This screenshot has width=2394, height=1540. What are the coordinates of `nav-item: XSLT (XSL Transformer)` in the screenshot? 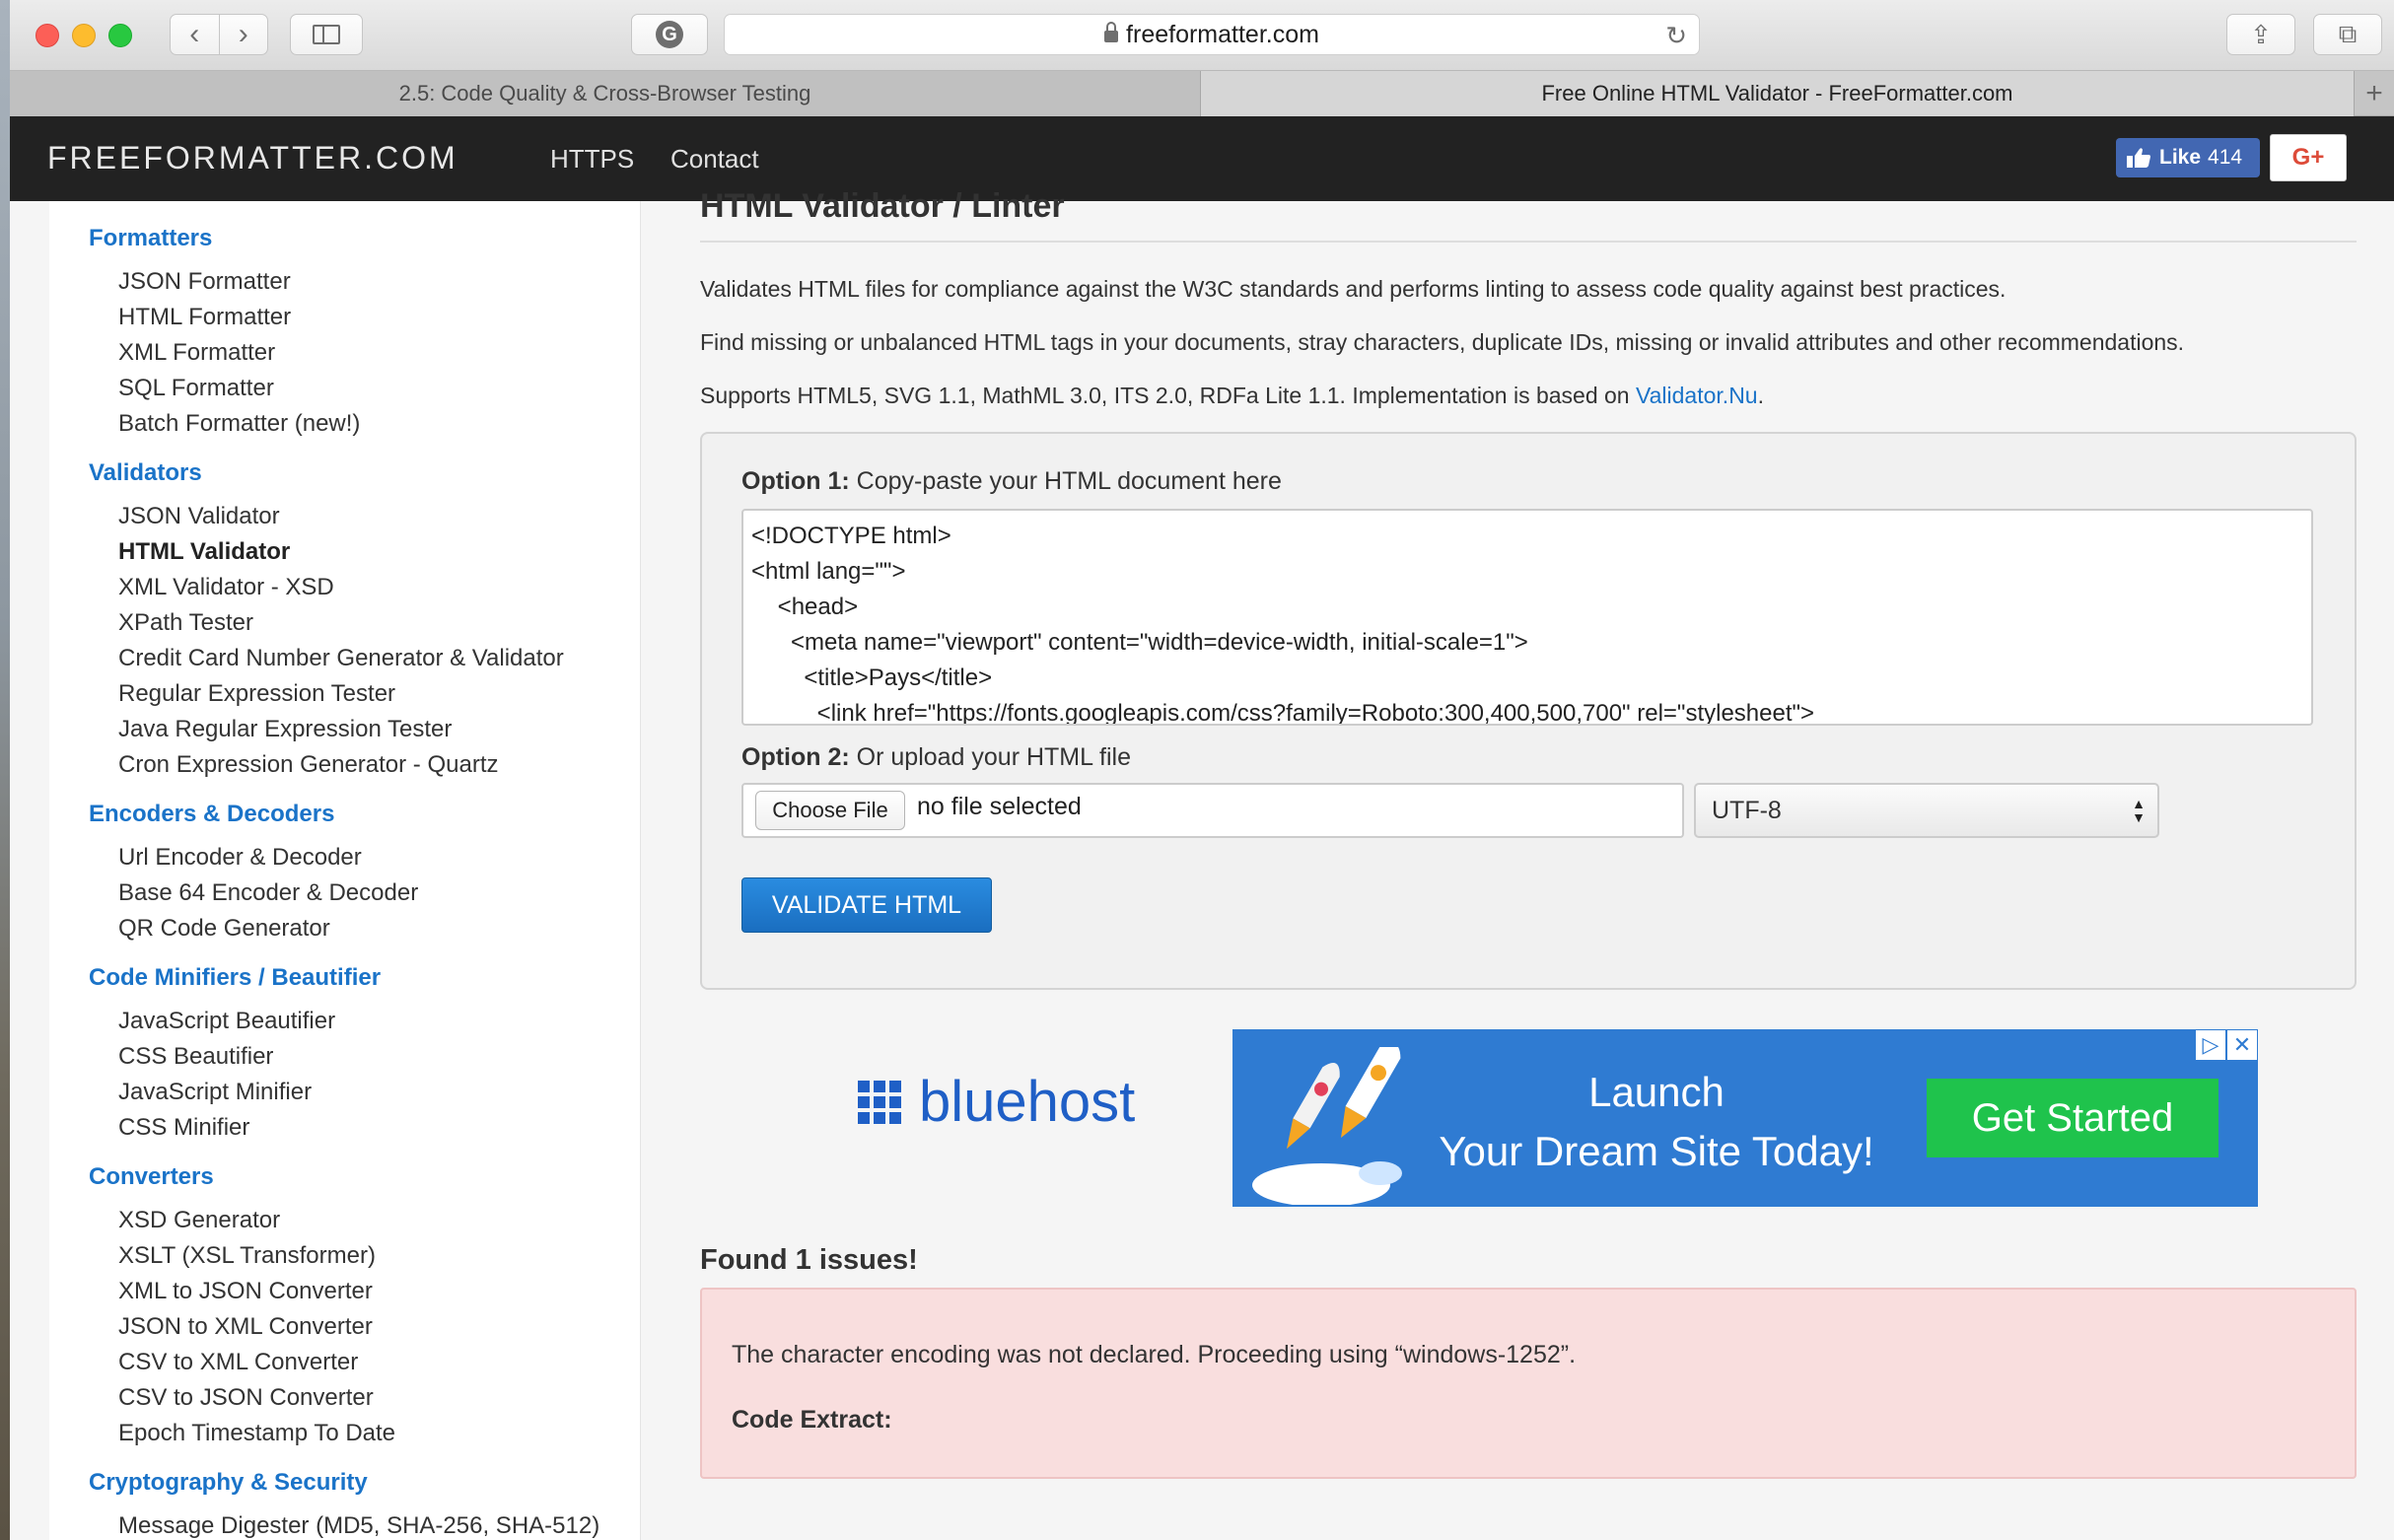 It's located at (247, 1256).